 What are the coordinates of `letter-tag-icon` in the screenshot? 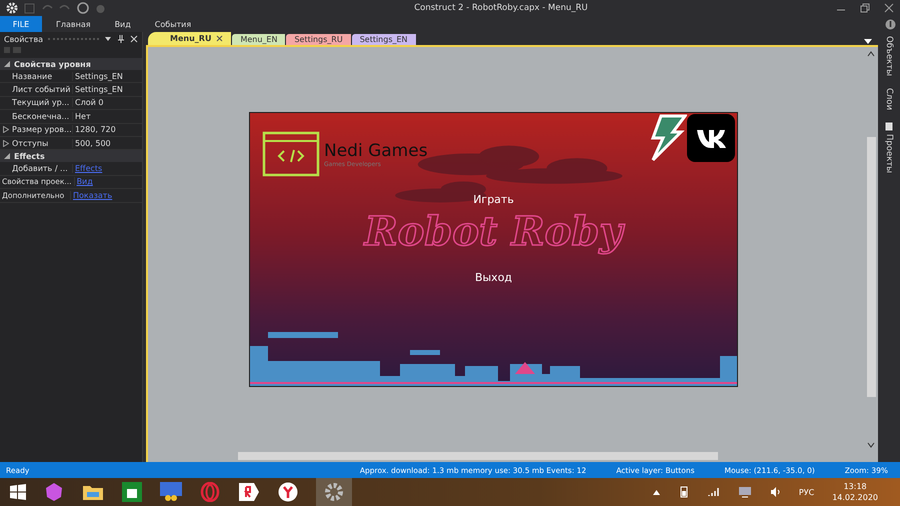 It's located at (249, 492).